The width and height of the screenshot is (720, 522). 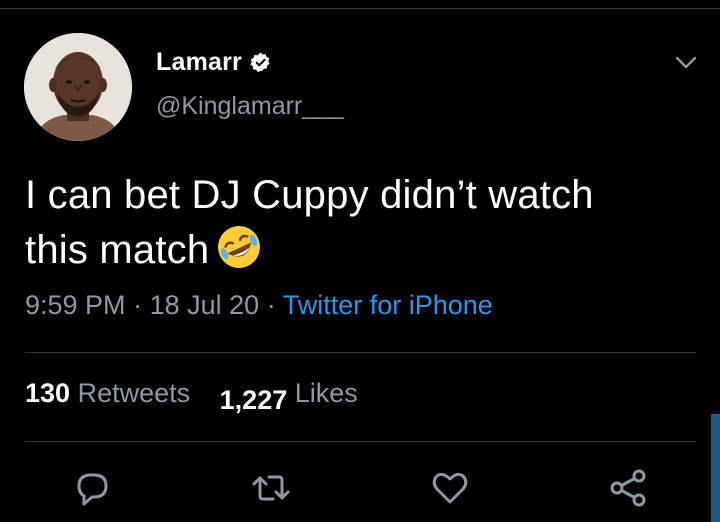 I want to click on likes-stat: 1,227 Likes, so click(x=278, y=396).